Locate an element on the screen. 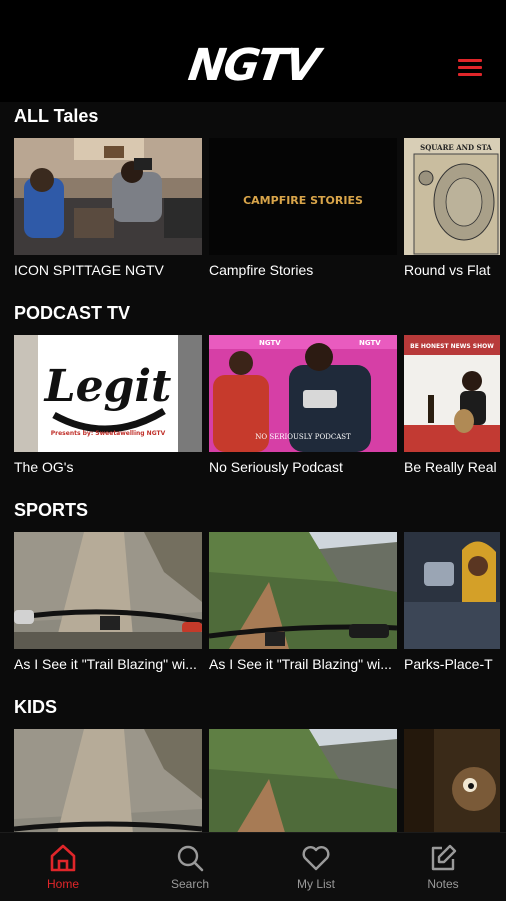 The image size is (506, 901). nav-label-search: Search is located at coordinates (190, 884).